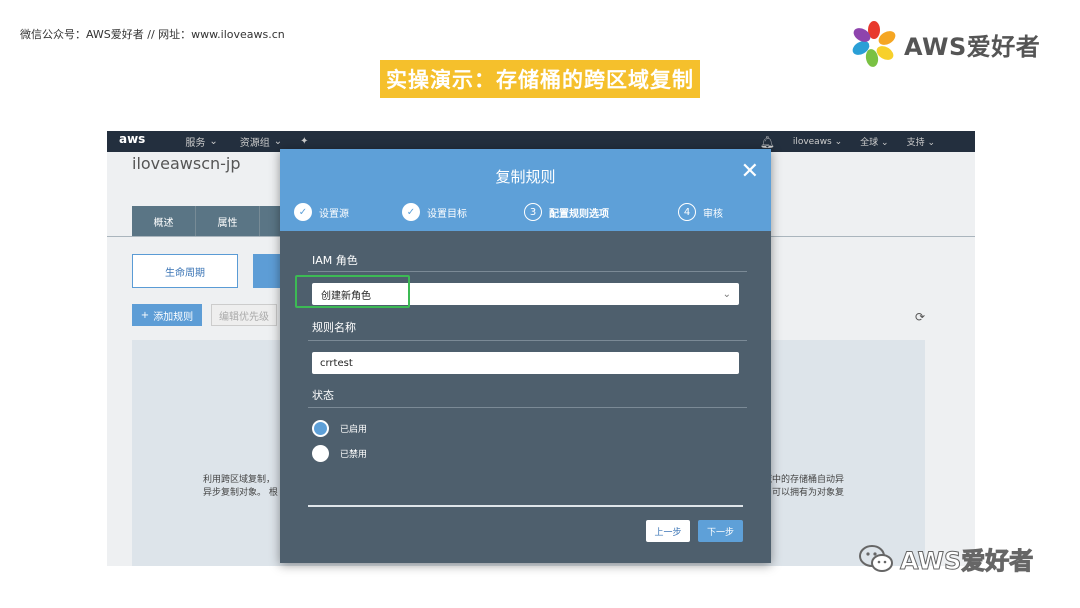 This screenshot has width=1080, height=608. Describe the element at coordinates (185, 271) in the screenshot. I see `lifecycle-tab: 生命周期` at that location.